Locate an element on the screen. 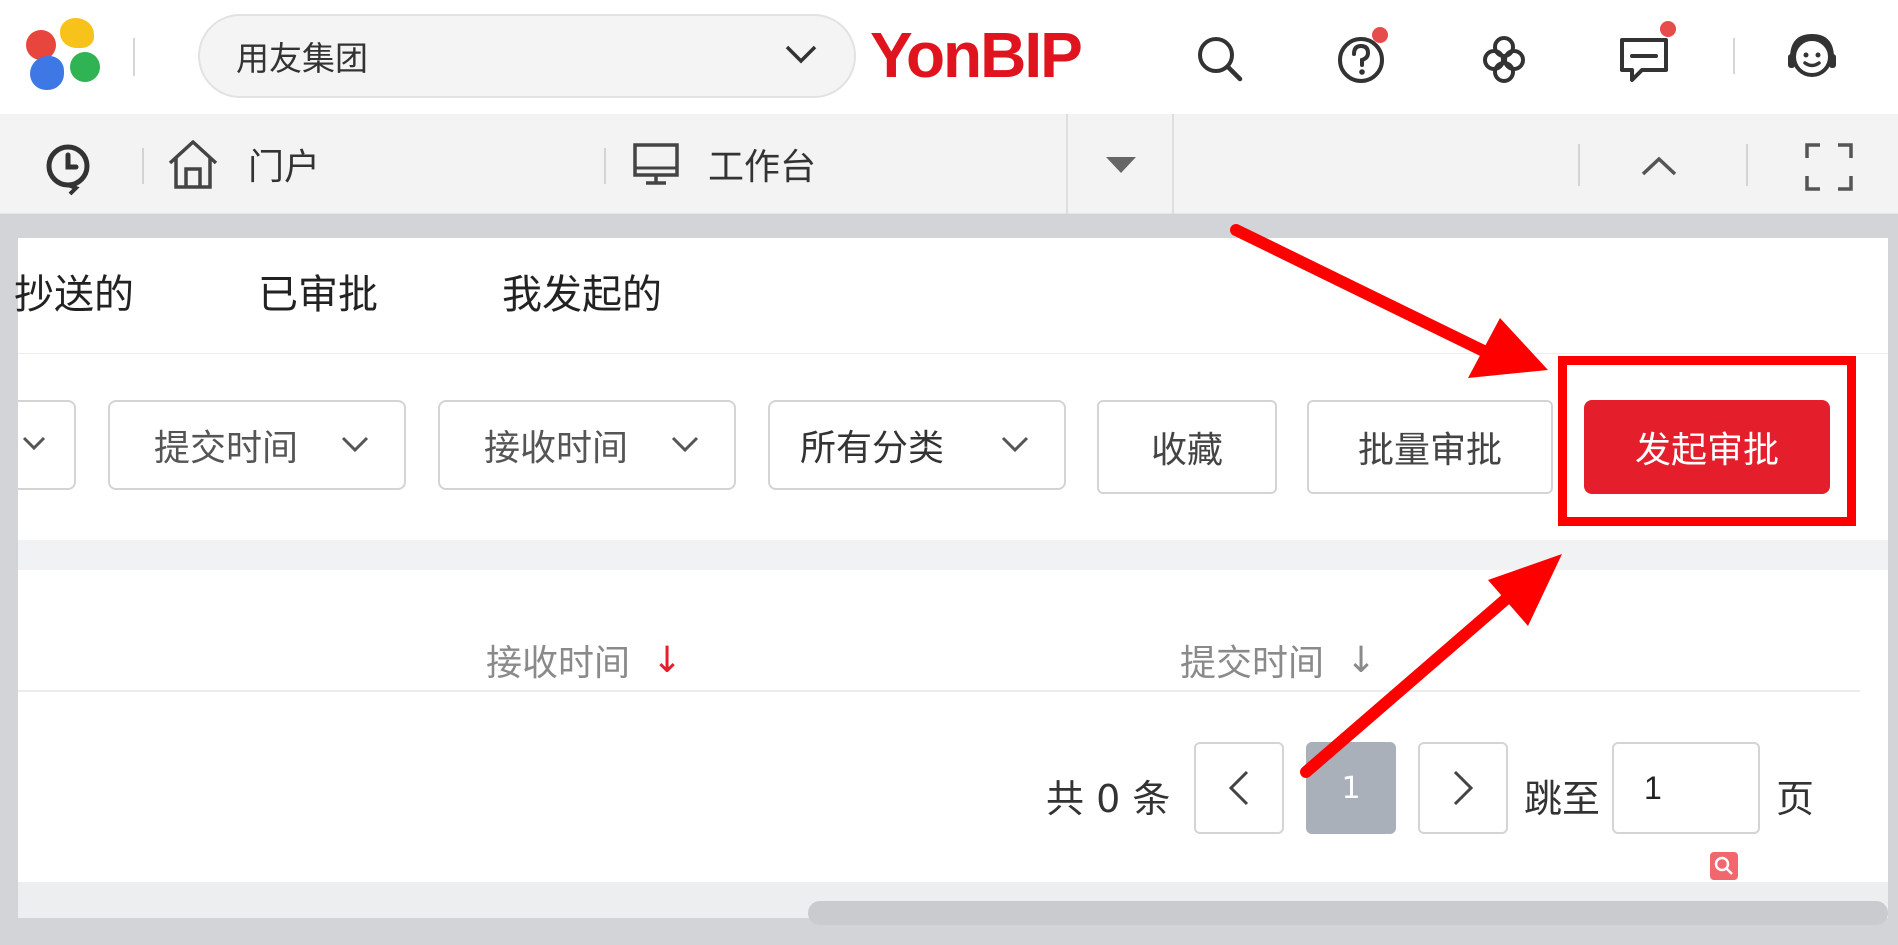 This screenshot has width=1898, height=945. next-page-button is located at coordinates (1463, 788).